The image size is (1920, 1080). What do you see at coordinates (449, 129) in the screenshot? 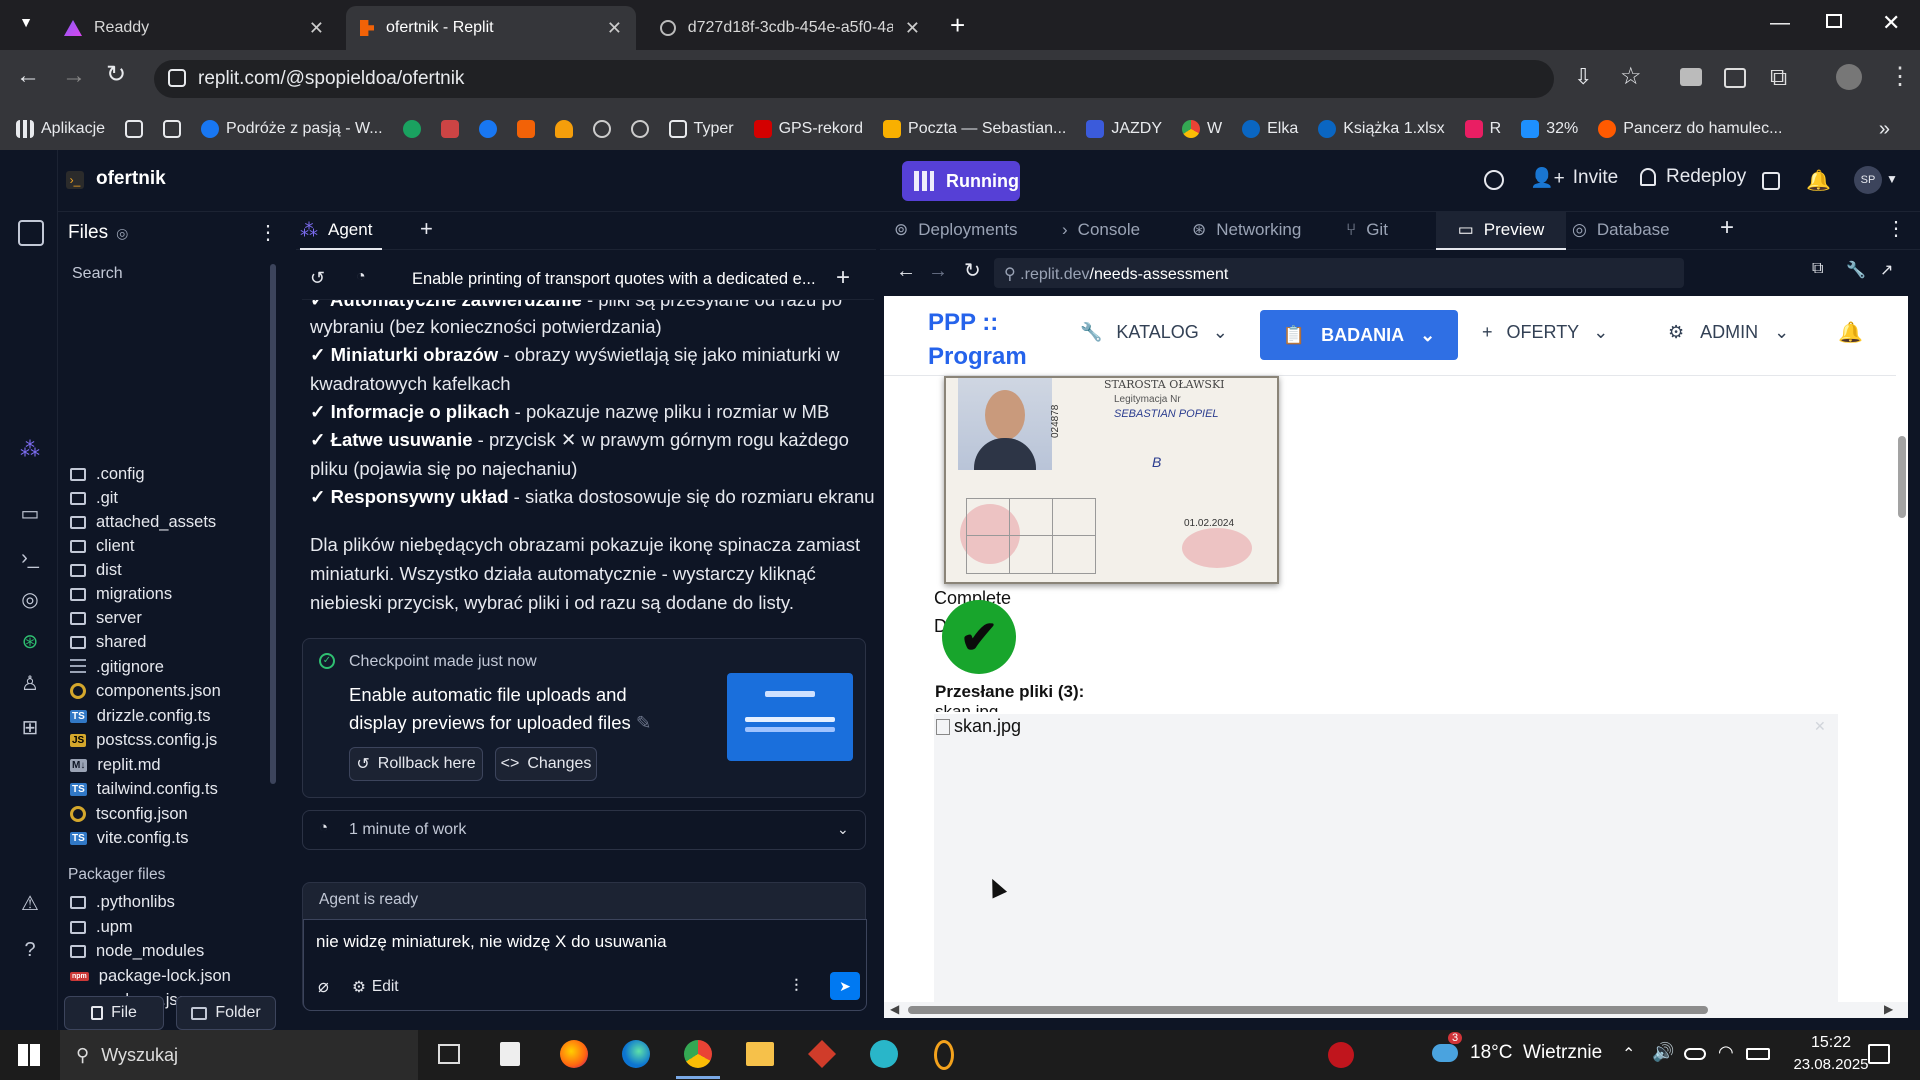
I see `briefcase-icon` at bounding box center [449, 129].